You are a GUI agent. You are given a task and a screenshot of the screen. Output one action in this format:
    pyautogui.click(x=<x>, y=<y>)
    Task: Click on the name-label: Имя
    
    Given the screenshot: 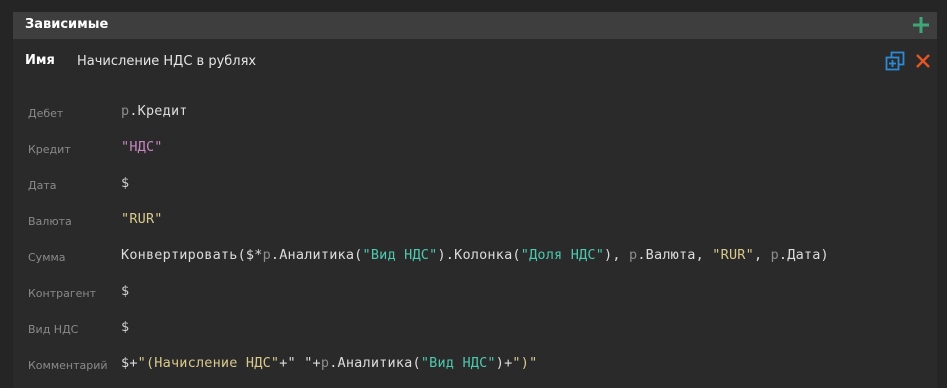 What is the action you would take?
    pyautogui.click(x=40, y=60)
    